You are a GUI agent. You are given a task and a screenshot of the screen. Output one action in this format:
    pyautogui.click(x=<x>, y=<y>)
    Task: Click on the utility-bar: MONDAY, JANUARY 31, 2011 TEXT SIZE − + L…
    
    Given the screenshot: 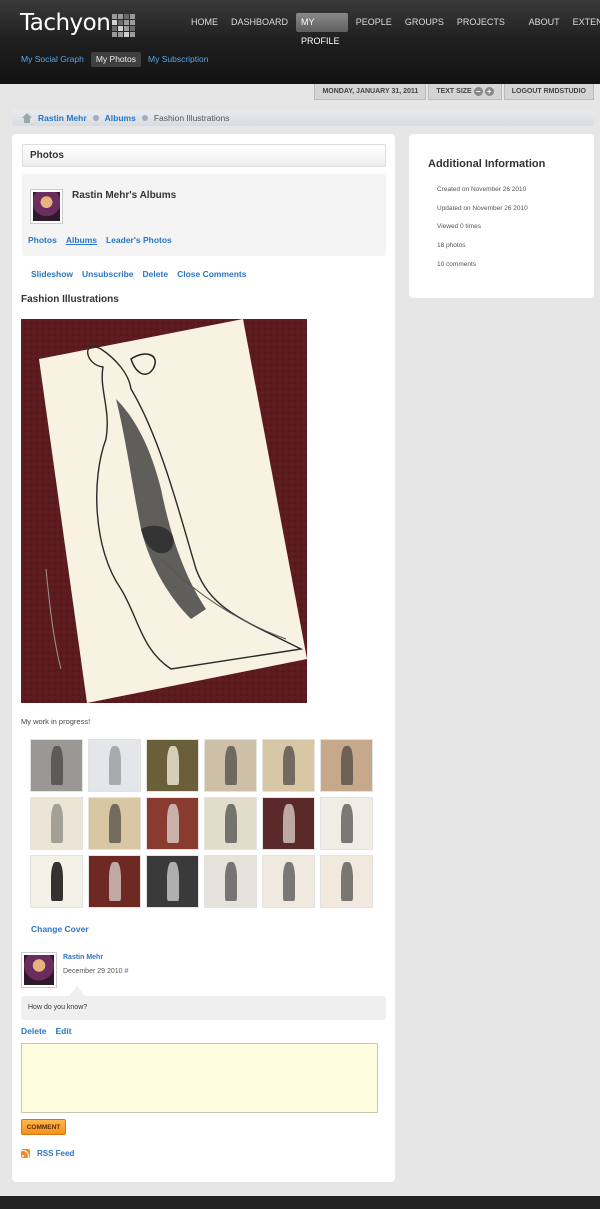 What is the action you would take?
    pyautogui.click(x=453, y=92)
    